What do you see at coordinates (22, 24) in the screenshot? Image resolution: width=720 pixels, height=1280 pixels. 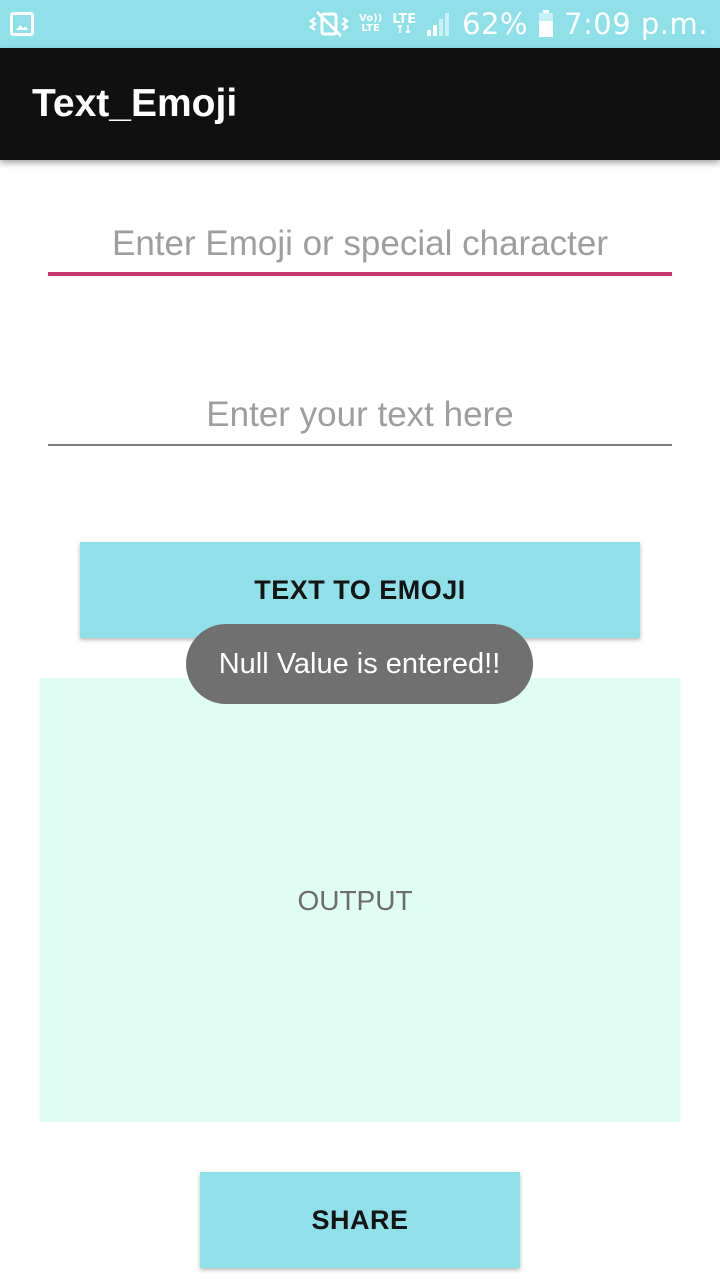 I see `image-notification-icon` at bounding box center [22, 24].